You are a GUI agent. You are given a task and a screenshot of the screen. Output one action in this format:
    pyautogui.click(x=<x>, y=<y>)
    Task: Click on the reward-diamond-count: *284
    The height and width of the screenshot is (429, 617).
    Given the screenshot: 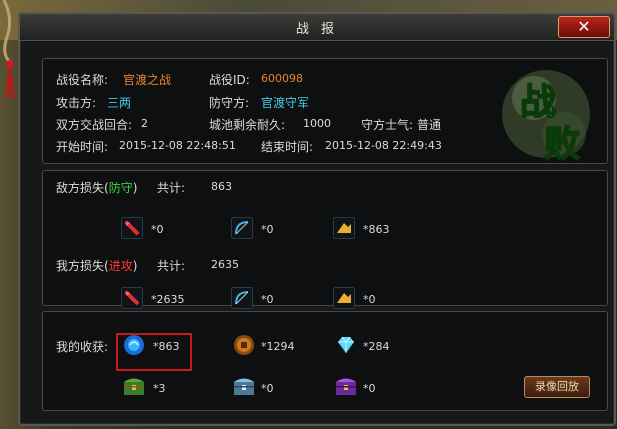 What is the action you would take?
    pyautogui.click(x=376, y=346)
    